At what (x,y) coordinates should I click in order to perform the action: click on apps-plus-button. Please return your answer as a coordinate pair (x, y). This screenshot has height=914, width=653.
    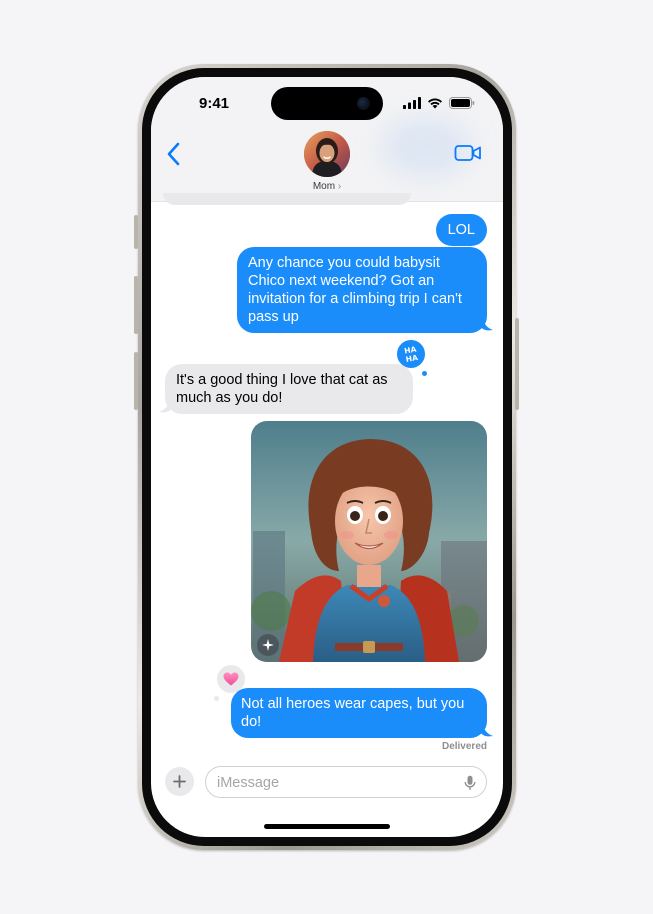
    Looking at the image, I should click on (179, 781).